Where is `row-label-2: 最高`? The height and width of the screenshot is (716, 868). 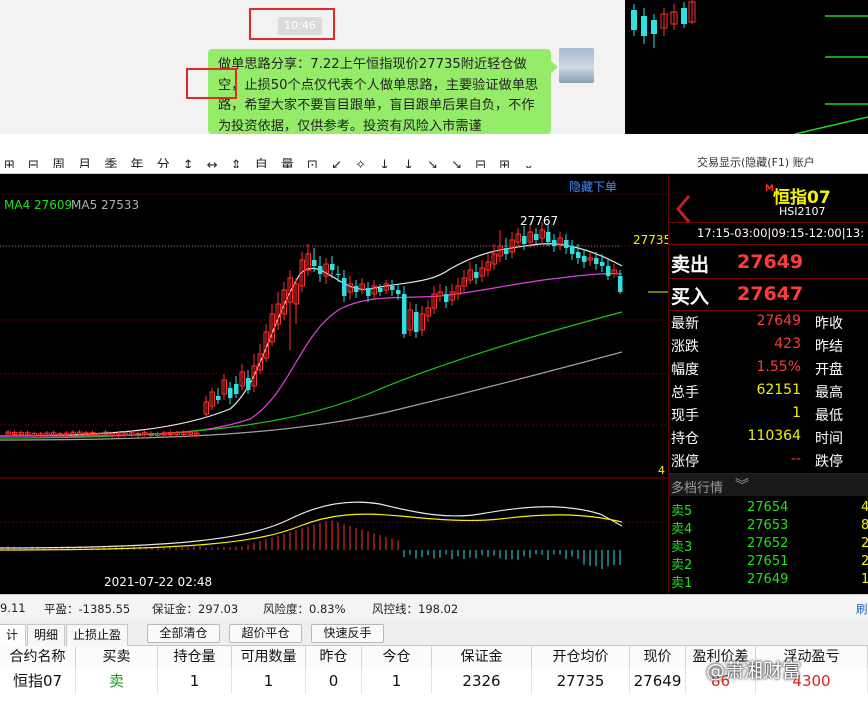
row-label-2: 最高 is located at coordinates (829, 392).